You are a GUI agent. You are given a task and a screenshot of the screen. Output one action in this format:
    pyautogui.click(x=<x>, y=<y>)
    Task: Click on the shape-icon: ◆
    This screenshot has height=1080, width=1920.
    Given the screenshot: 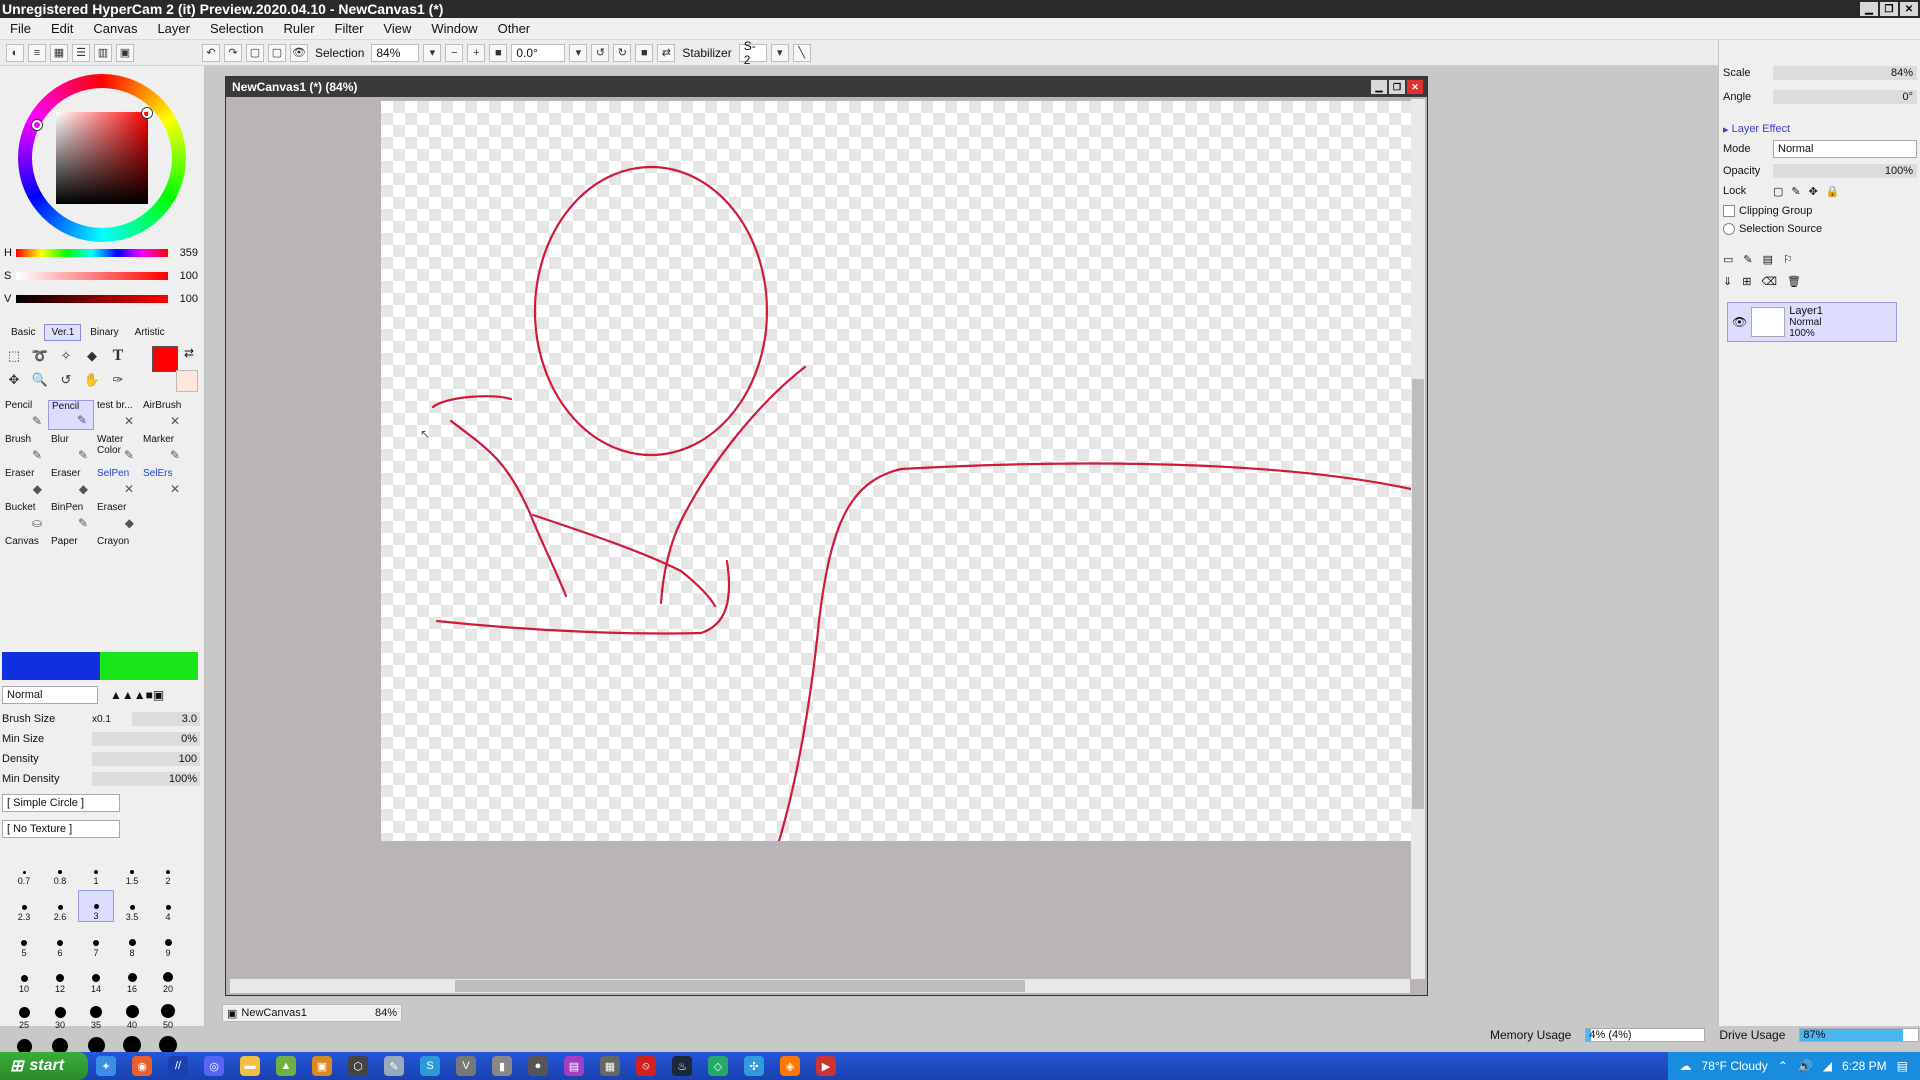 What is the action you would take?
    pyautogui.click(x=92, y=356)
    